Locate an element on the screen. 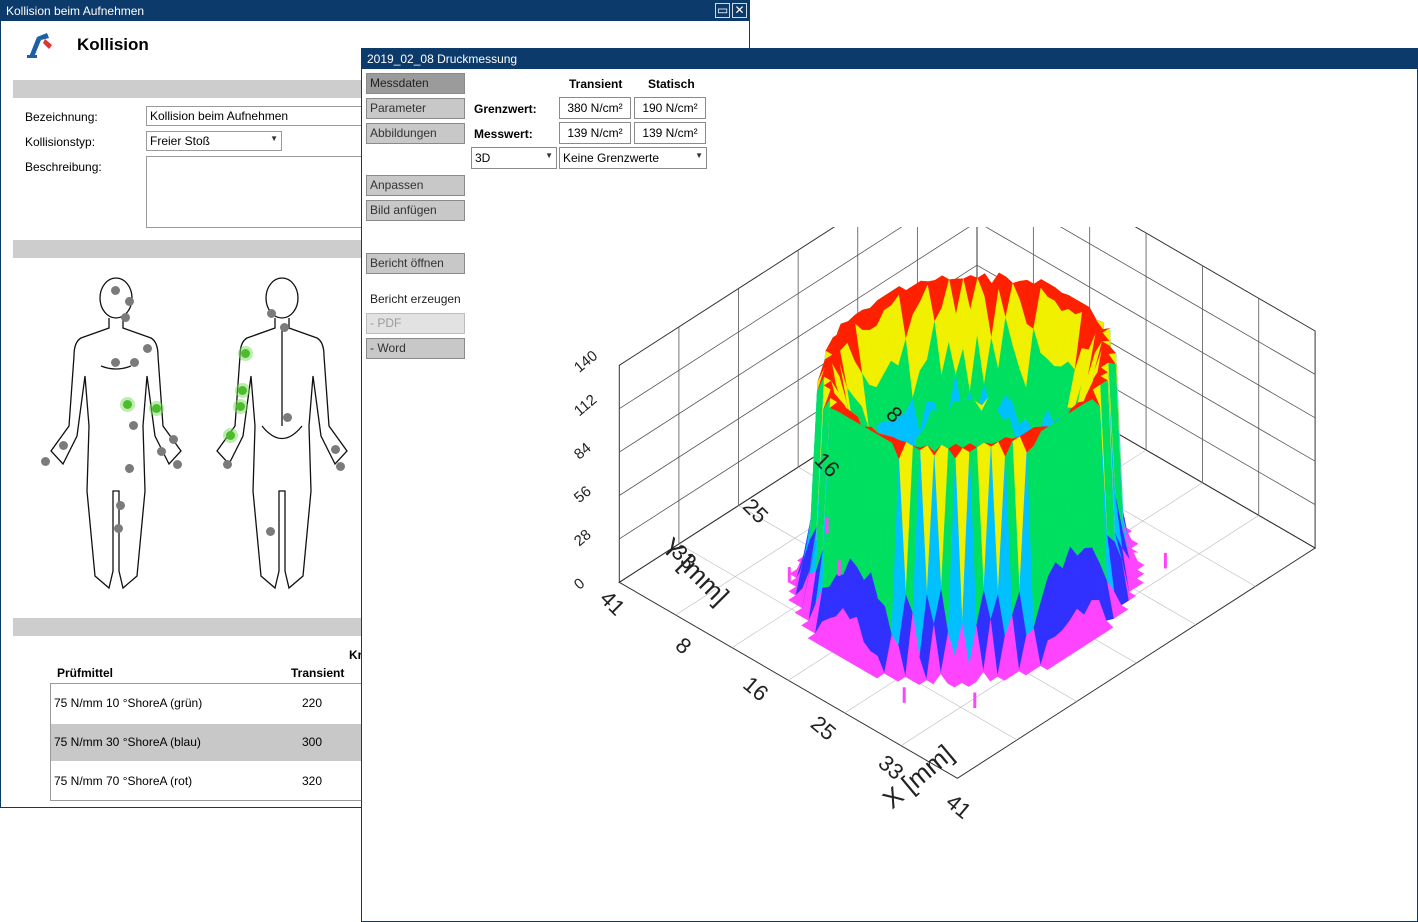 This screenshot has height=922, width=1418. app-header: Kollision is located at coordinates (87, 45).